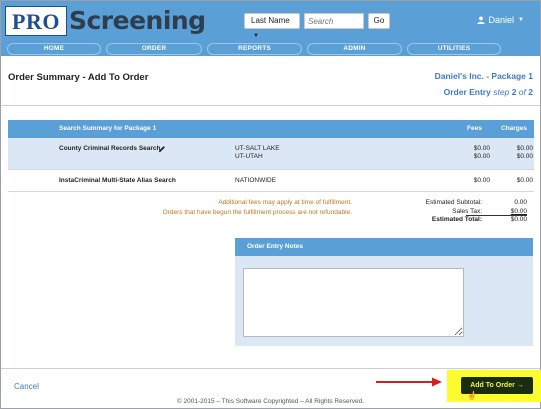 The image size is (541, 409). I want to click on main-nav: HOME ORDER REPORTS ADMIN UTILITIES, so click(254, 49).